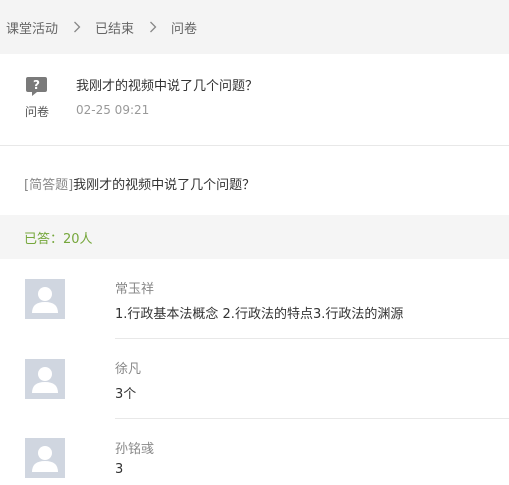 Image resolution: width=509 pixels, height=485 pixels. I want to click on question: [简答题]我刚才的视频中说了几个问题？, so click(139, 183).